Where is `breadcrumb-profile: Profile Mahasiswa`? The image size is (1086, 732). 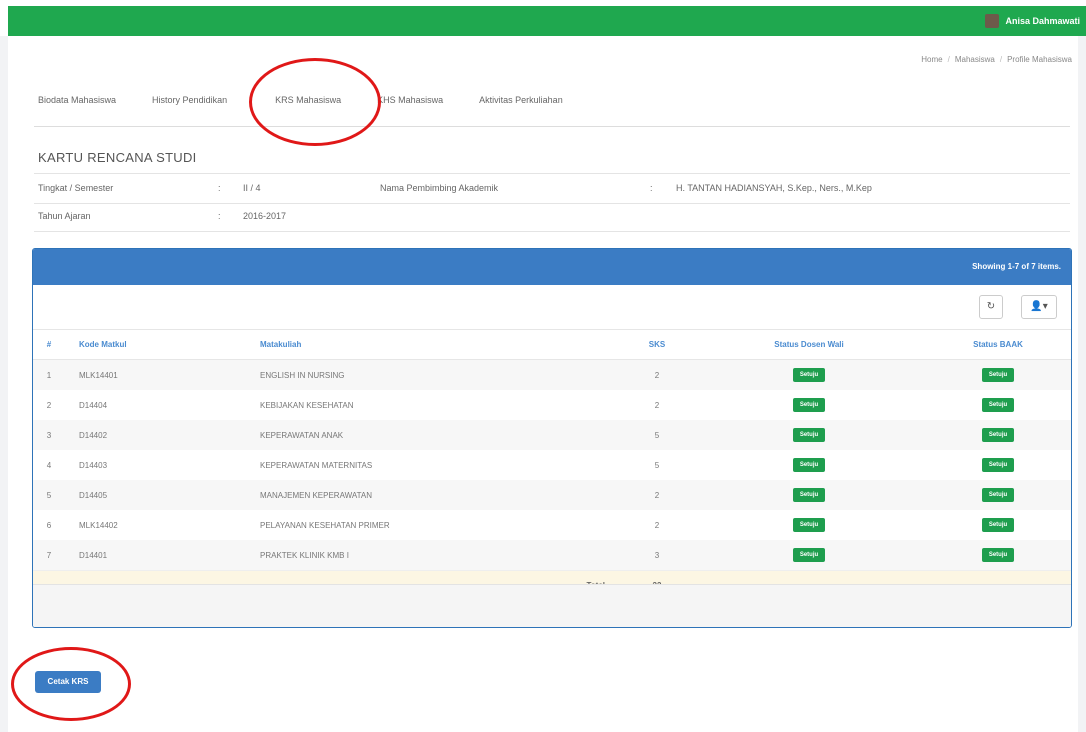 breadcrumb-profile: Profile Mahasiswa is located at coordinates (1039, 59).